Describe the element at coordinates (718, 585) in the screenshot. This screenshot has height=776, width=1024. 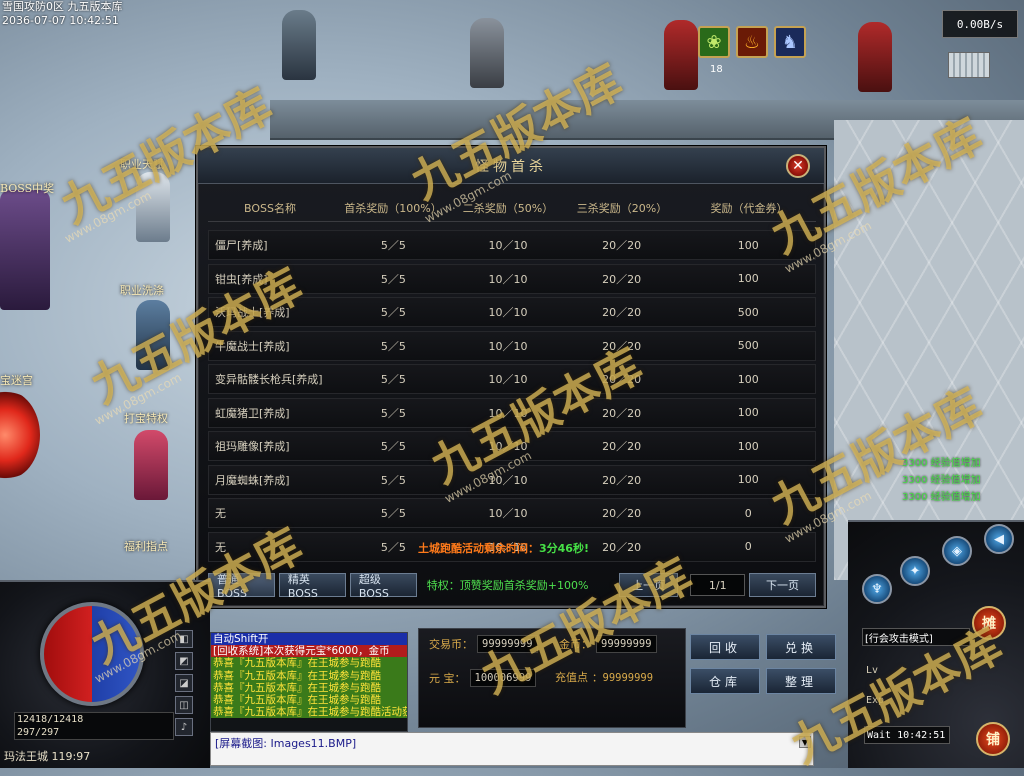
I see `page-indicator: 1/1` at that location.